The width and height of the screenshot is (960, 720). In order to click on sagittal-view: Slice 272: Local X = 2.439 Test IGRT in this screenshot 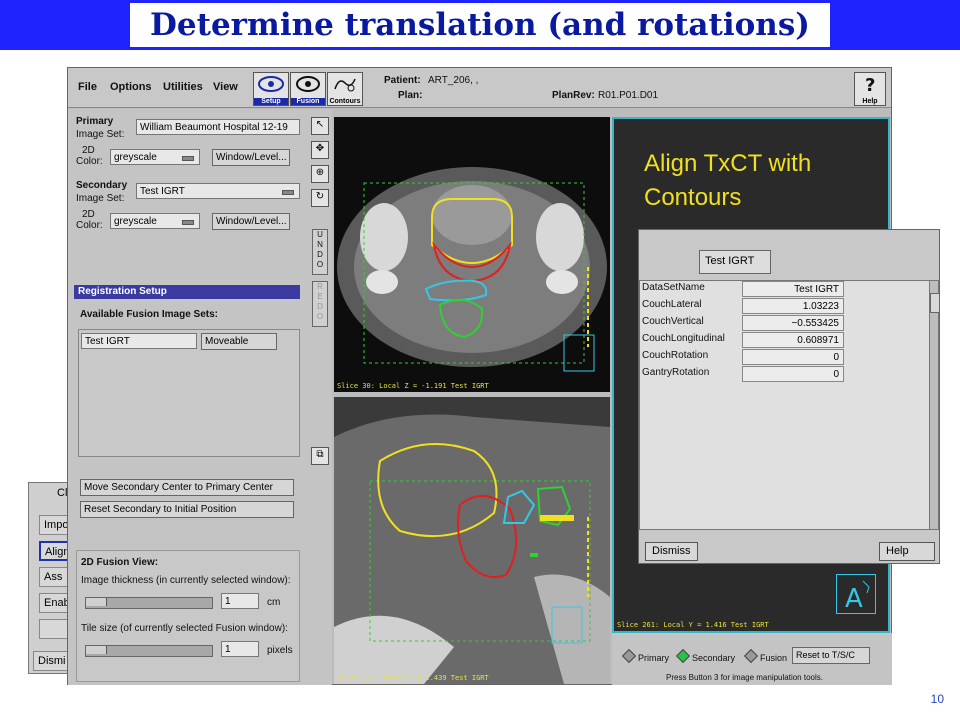, I will do `click(472, 540)`.